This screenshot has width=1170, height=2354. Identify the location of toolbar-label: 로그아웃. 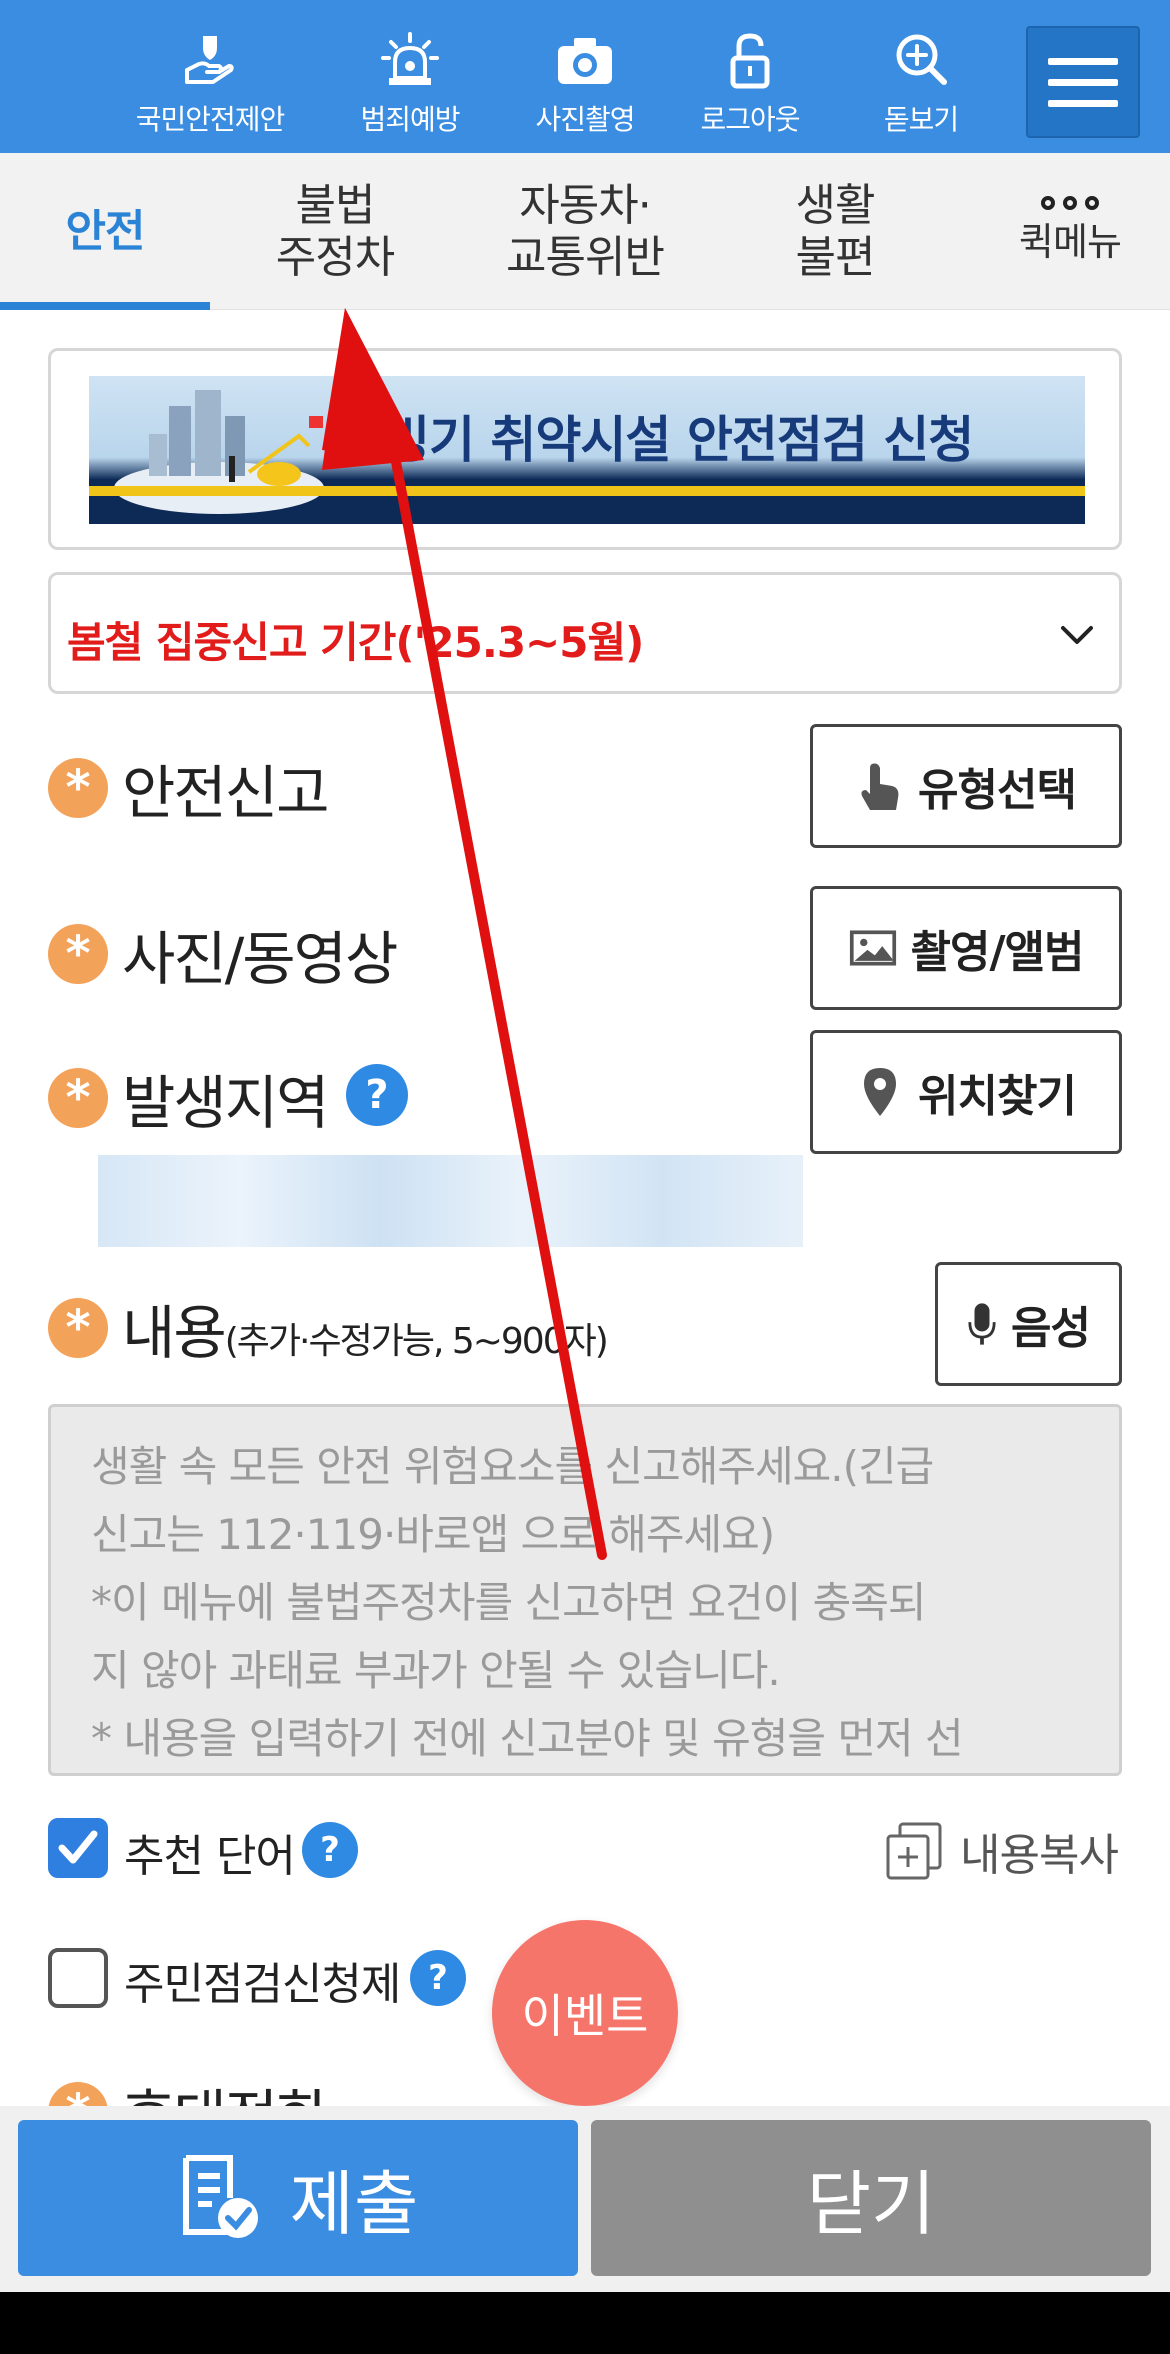
(750, 119).